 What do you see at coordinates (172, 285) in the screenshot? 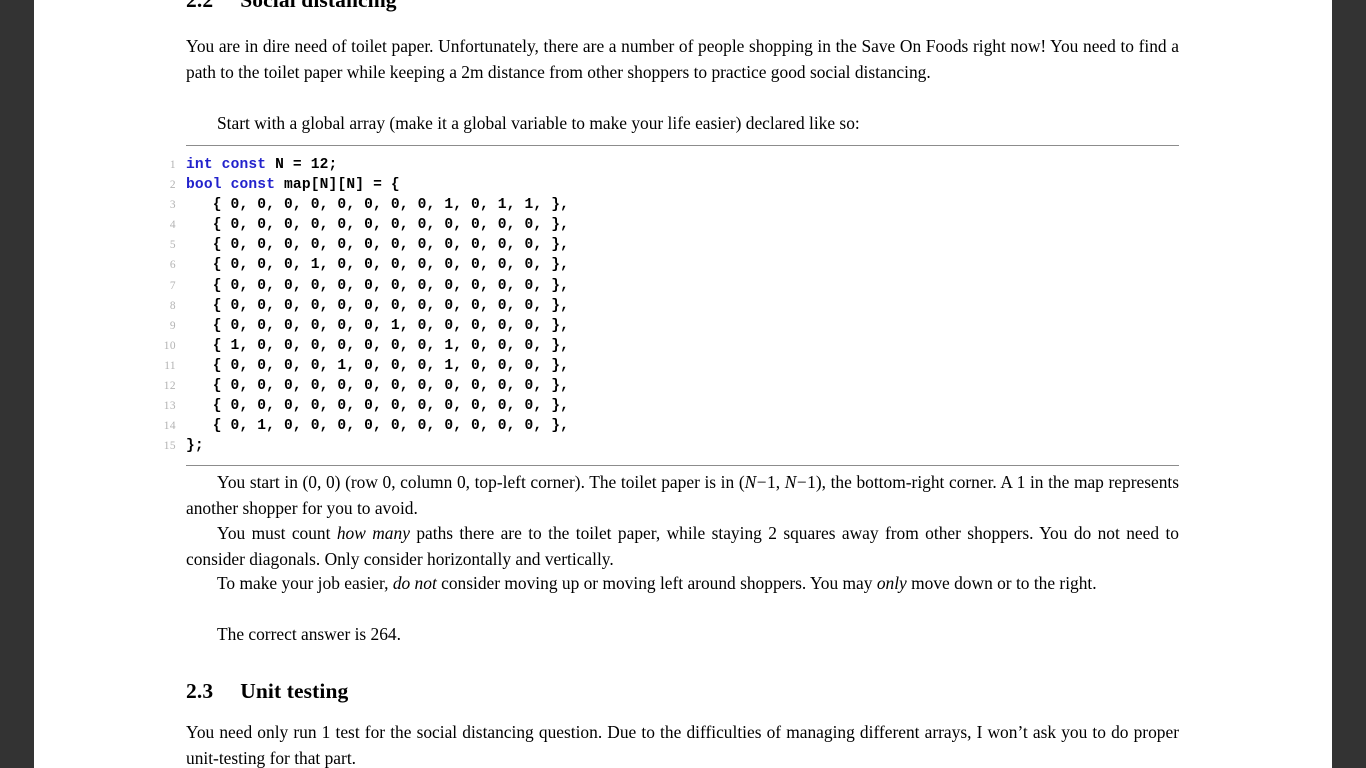
I see `code-line-number: 7` at bounding box center [172, 285].